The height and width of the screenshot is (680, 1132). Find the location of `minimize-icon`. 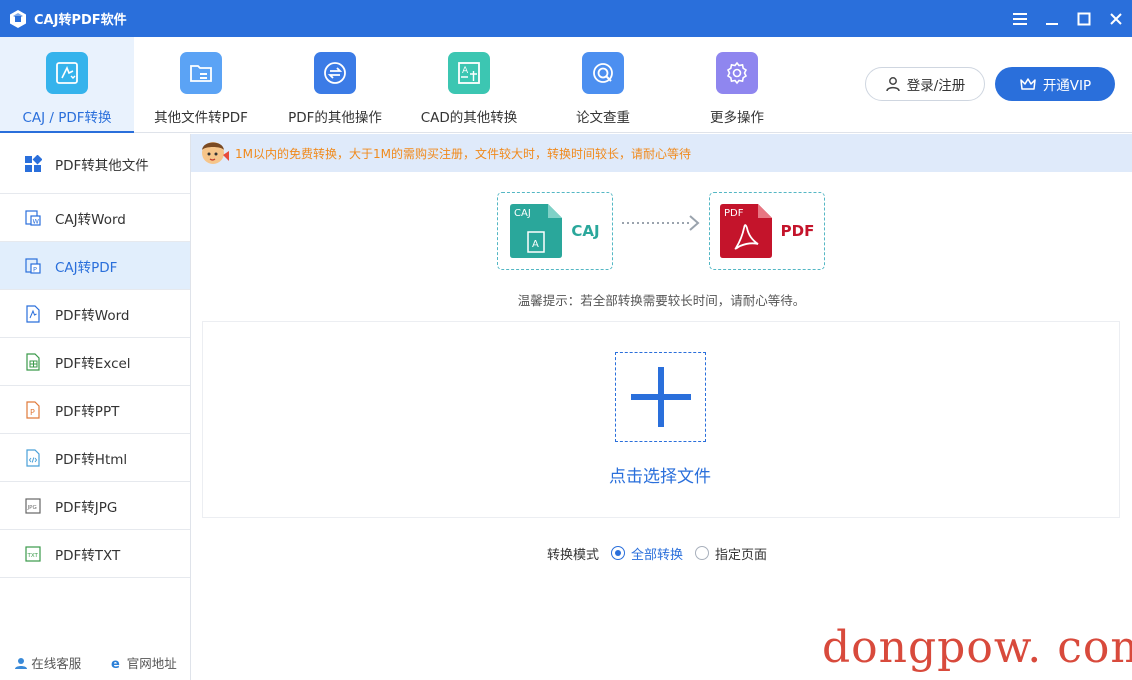

minimize-icon is located at coordinates (1052, 18).